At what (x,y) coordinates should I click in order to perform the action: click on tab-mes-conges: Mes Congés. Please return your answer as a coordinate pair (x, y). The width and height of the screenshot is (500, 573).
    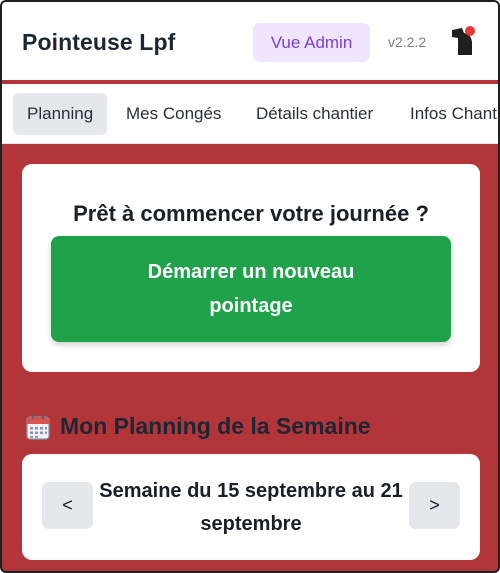
    Looking at the image, I should click on (173, 114).